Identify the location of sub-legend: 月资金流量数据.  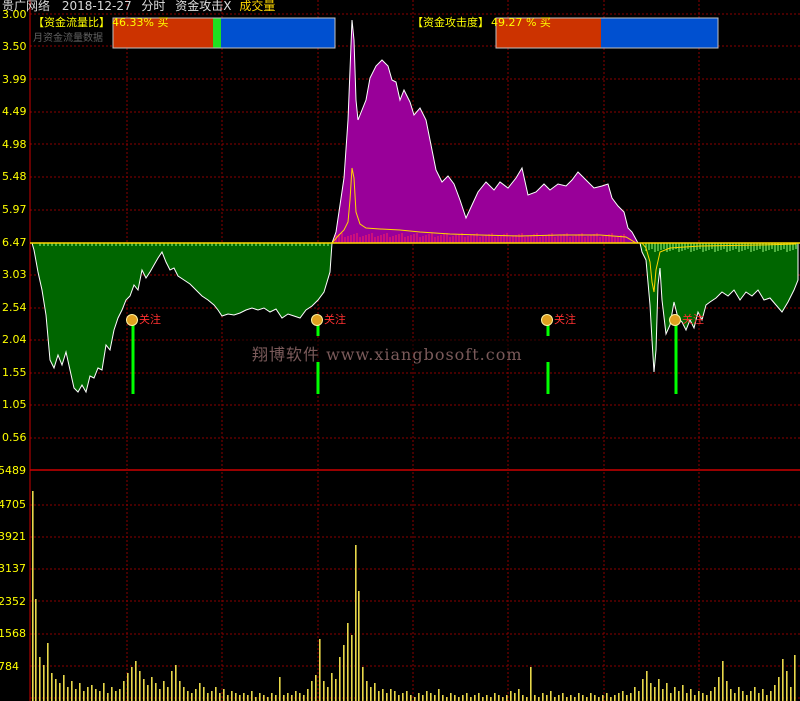
(68, 38).